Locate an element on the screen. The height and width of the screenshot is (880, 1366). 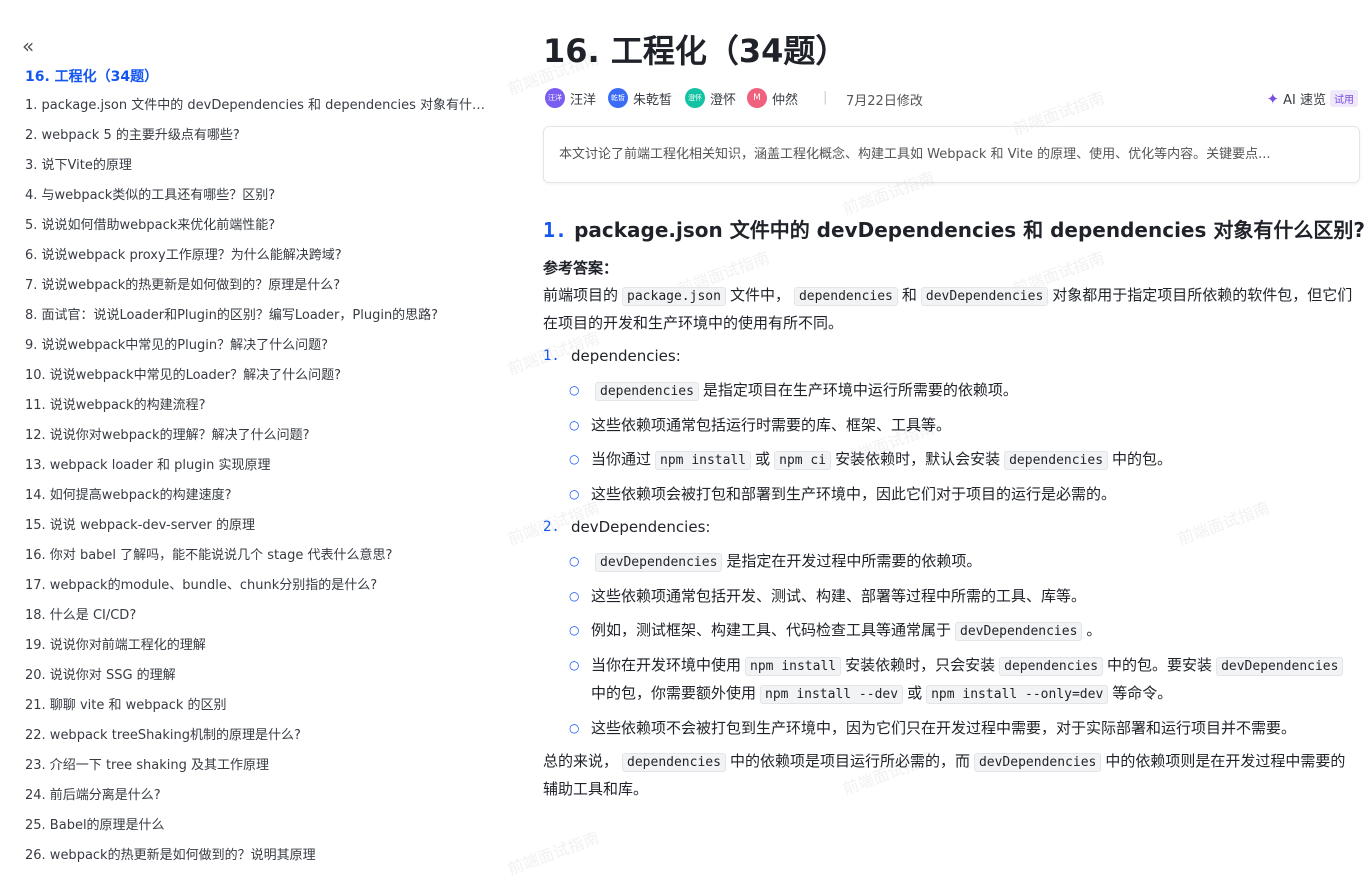
bullet-item: ○ devDependencies 是指定在开发过程中所需要的依赖项。 is located at coordinates (950, 562).